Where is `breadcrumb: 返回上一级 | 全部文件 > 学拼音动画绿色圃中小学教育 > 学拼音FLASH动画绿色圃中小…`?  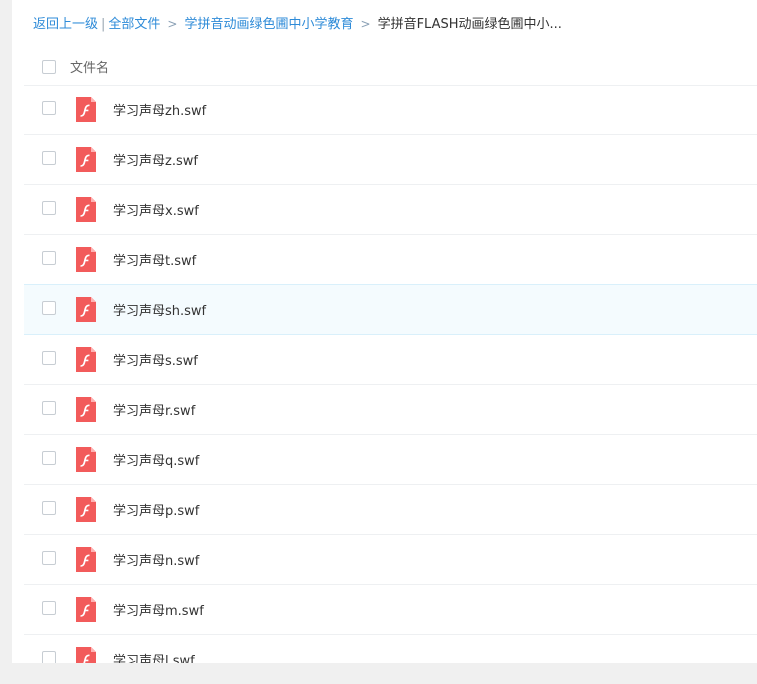 breadcrumb: 返回上一级 | 全部文件 > 学拼音动画绿色圃中小学教育 > 学拼音FLASH动画绿色圃中小… is located at coordinates (297, 24).